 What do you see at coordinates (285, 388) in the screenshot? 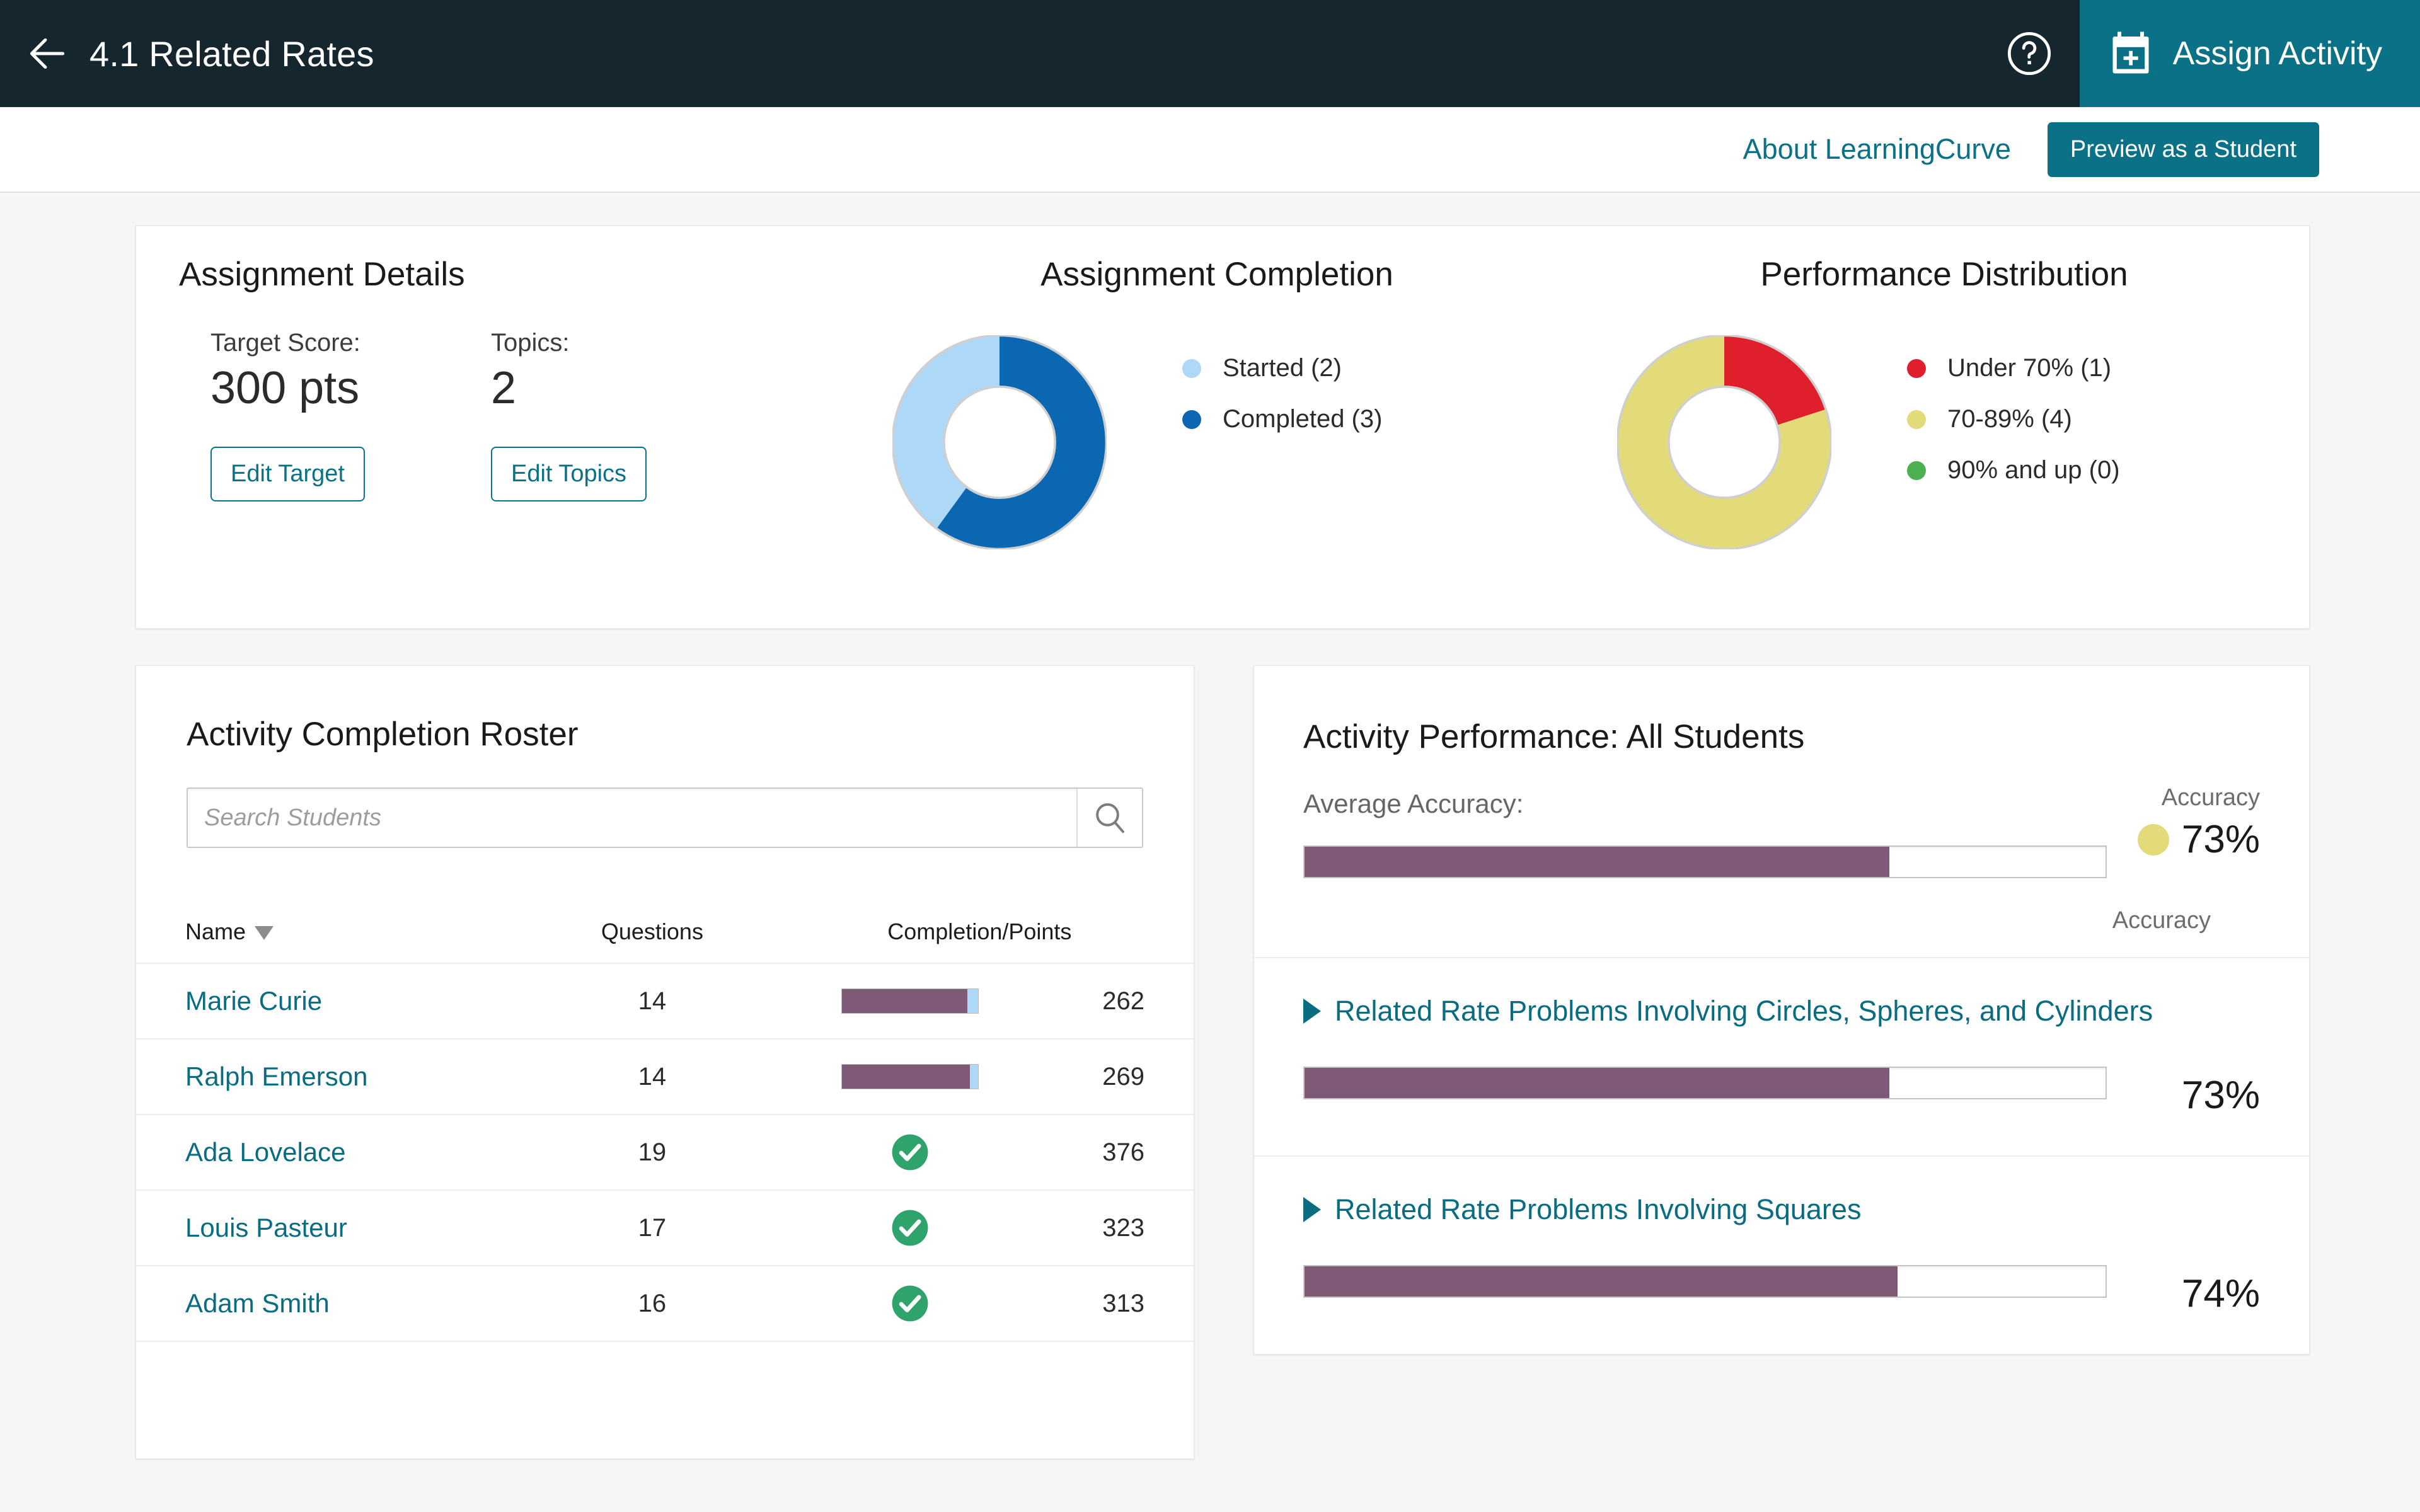
I see `target-score-value: 300 pts` at bounding box center [285, 388].